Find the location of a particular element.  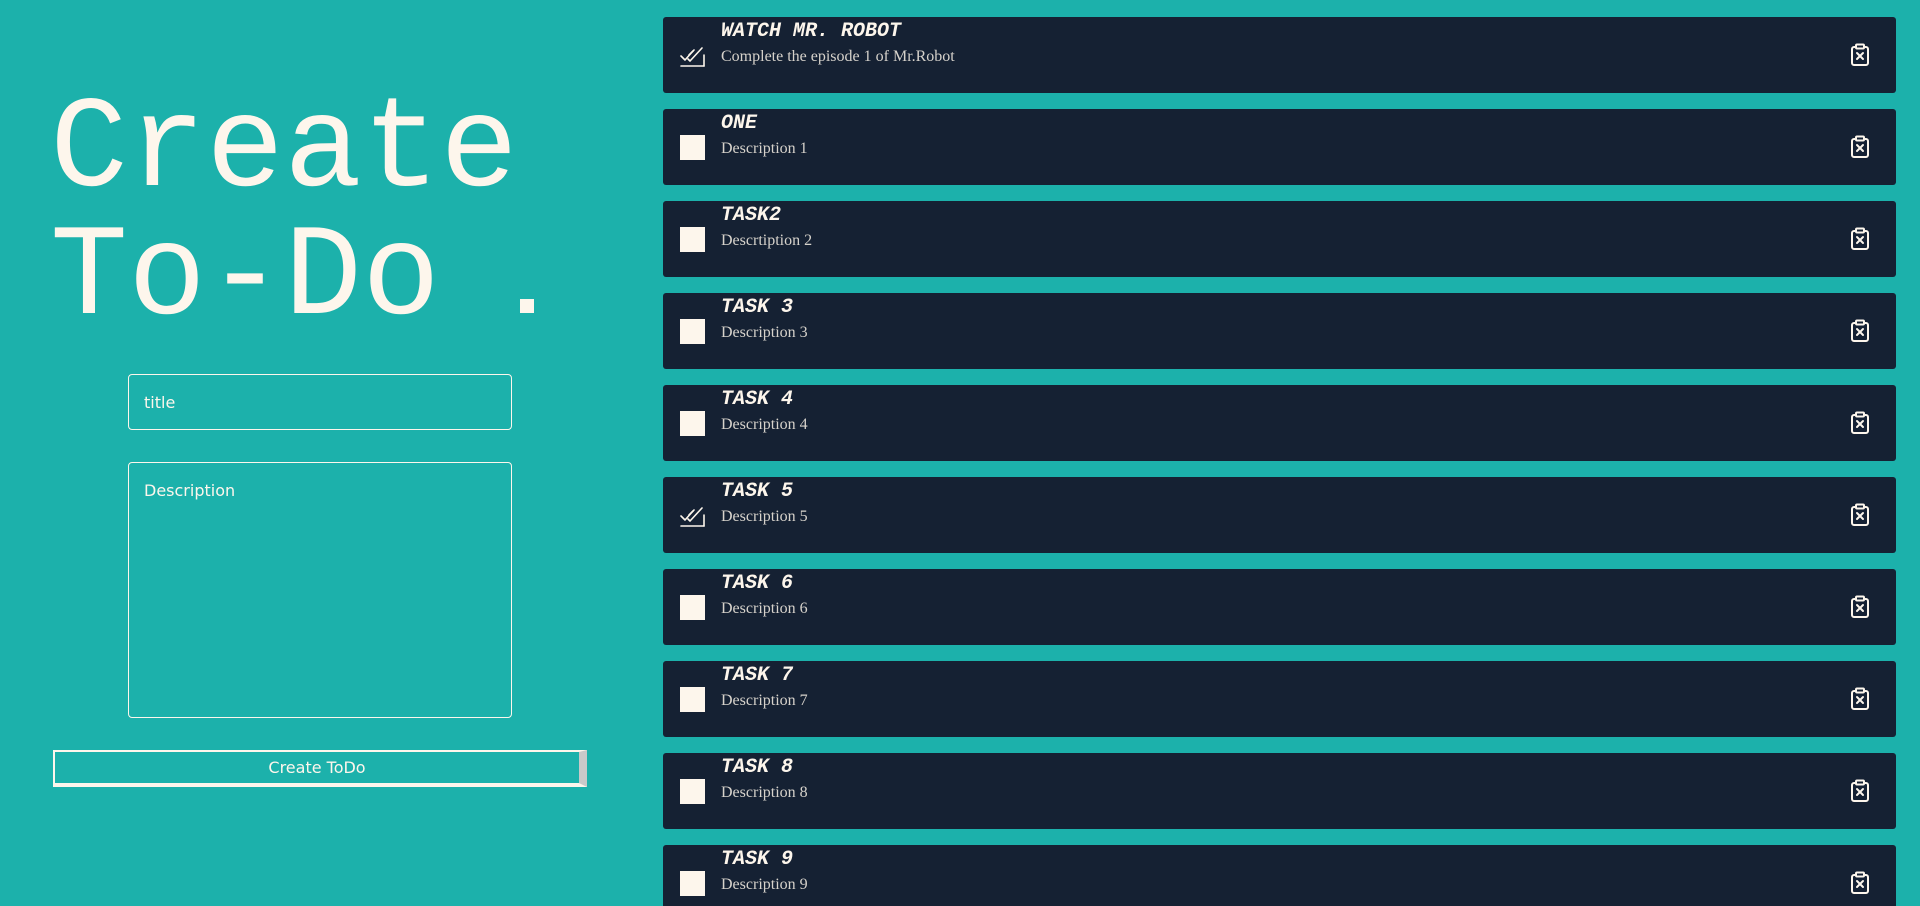

page-title: Create To-Do is located at coordinates (292, 211).